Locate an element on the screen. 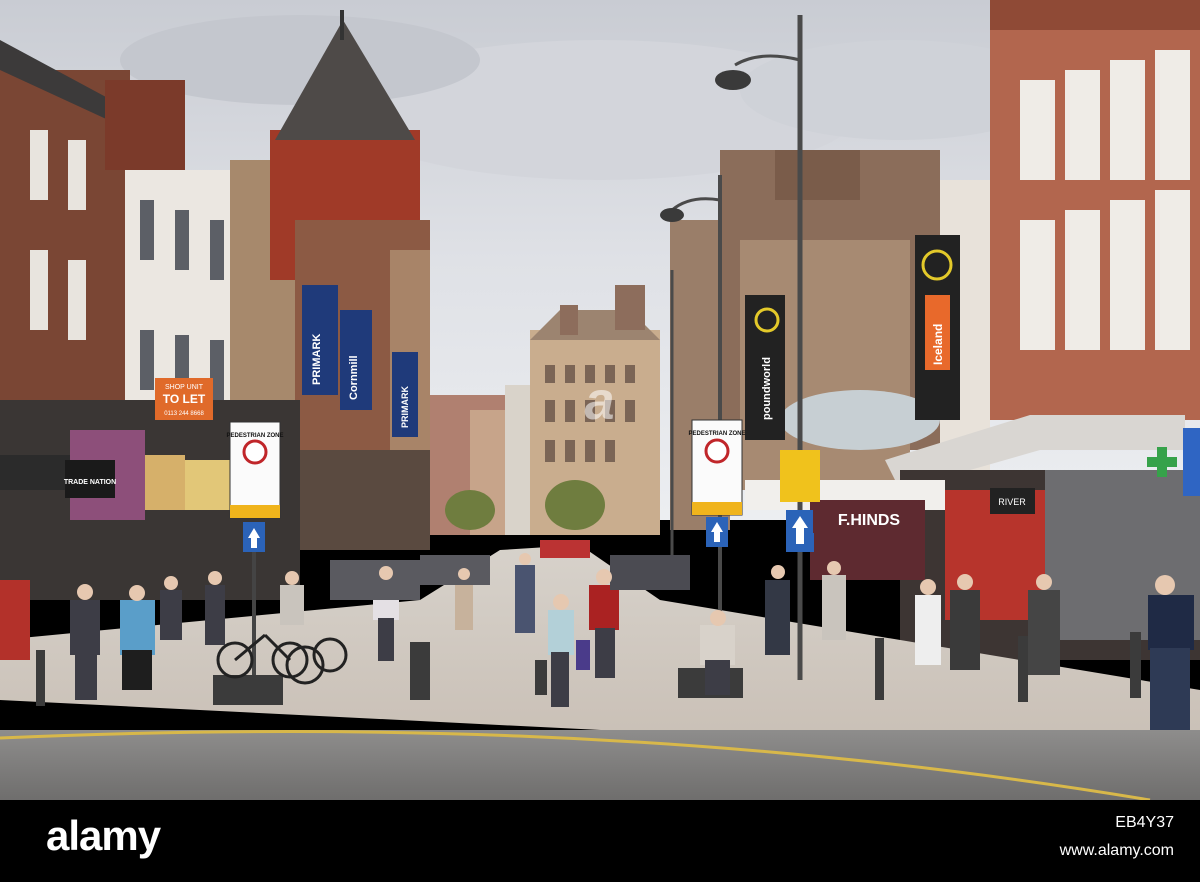 This screenshot has height=882, width=1200. svg-text: TO LET is located at coordinates (184, 399).